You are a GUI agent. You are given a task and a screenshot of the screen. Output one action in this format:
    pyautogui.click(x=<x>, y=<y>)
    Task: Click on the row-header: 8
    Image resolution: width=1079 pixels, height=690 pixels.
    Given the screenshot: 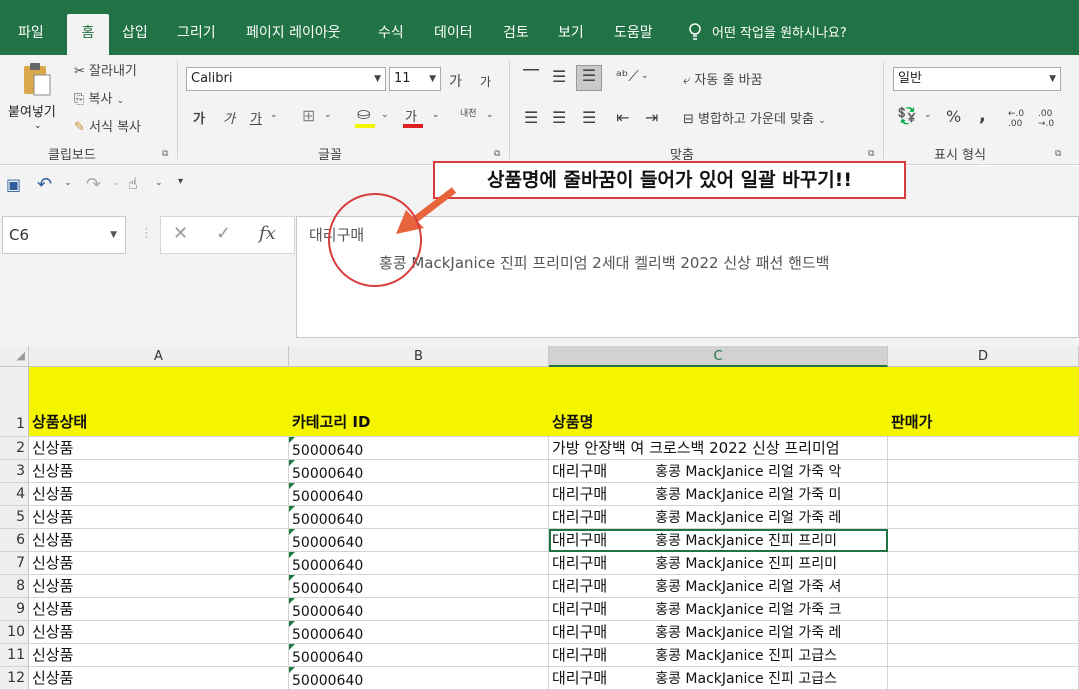 What is the action you would take?
    pyautogui.click(x=14, y=586)
    